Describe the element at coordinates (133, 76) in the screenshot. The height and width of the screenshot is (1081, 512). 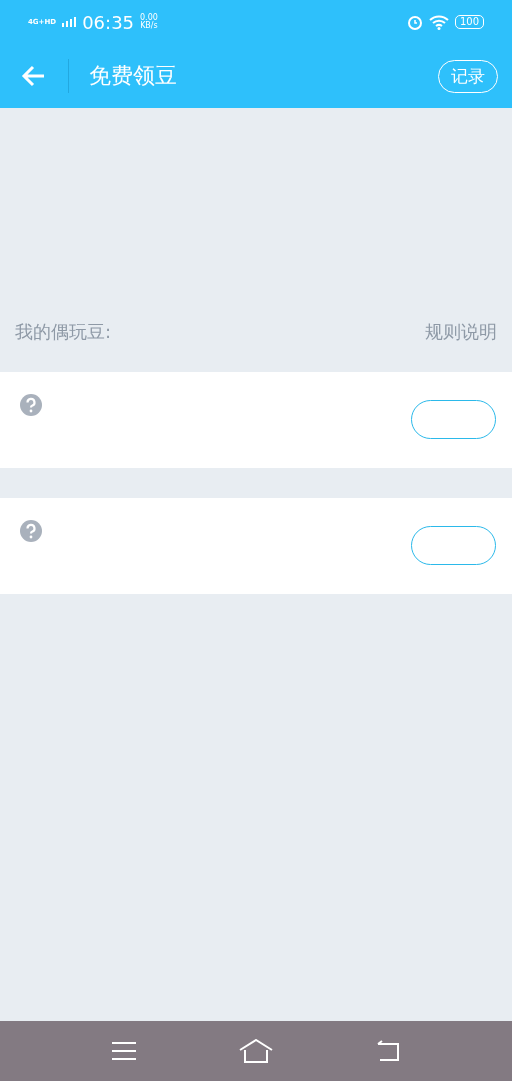
I see `page-title: 免费领豆` at that location.